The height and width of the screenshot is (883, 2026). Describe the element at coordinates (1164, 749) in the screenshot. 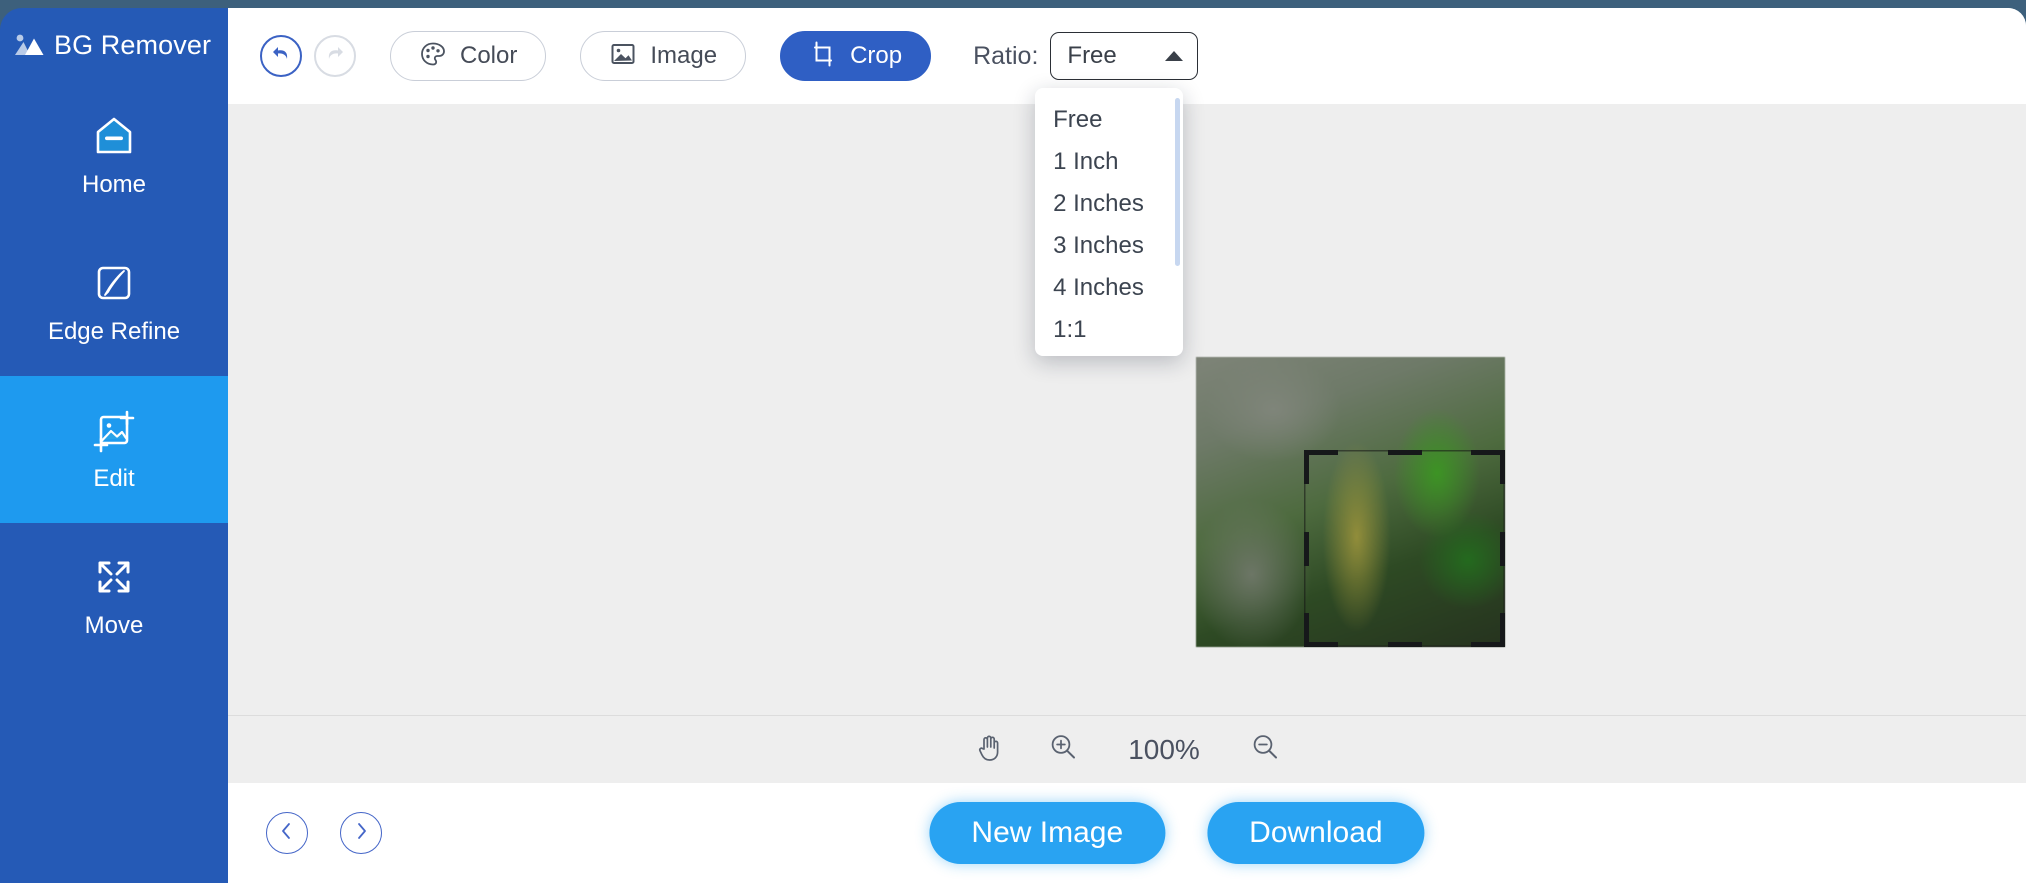

I see `zoom-level-label: 100%` at that location.